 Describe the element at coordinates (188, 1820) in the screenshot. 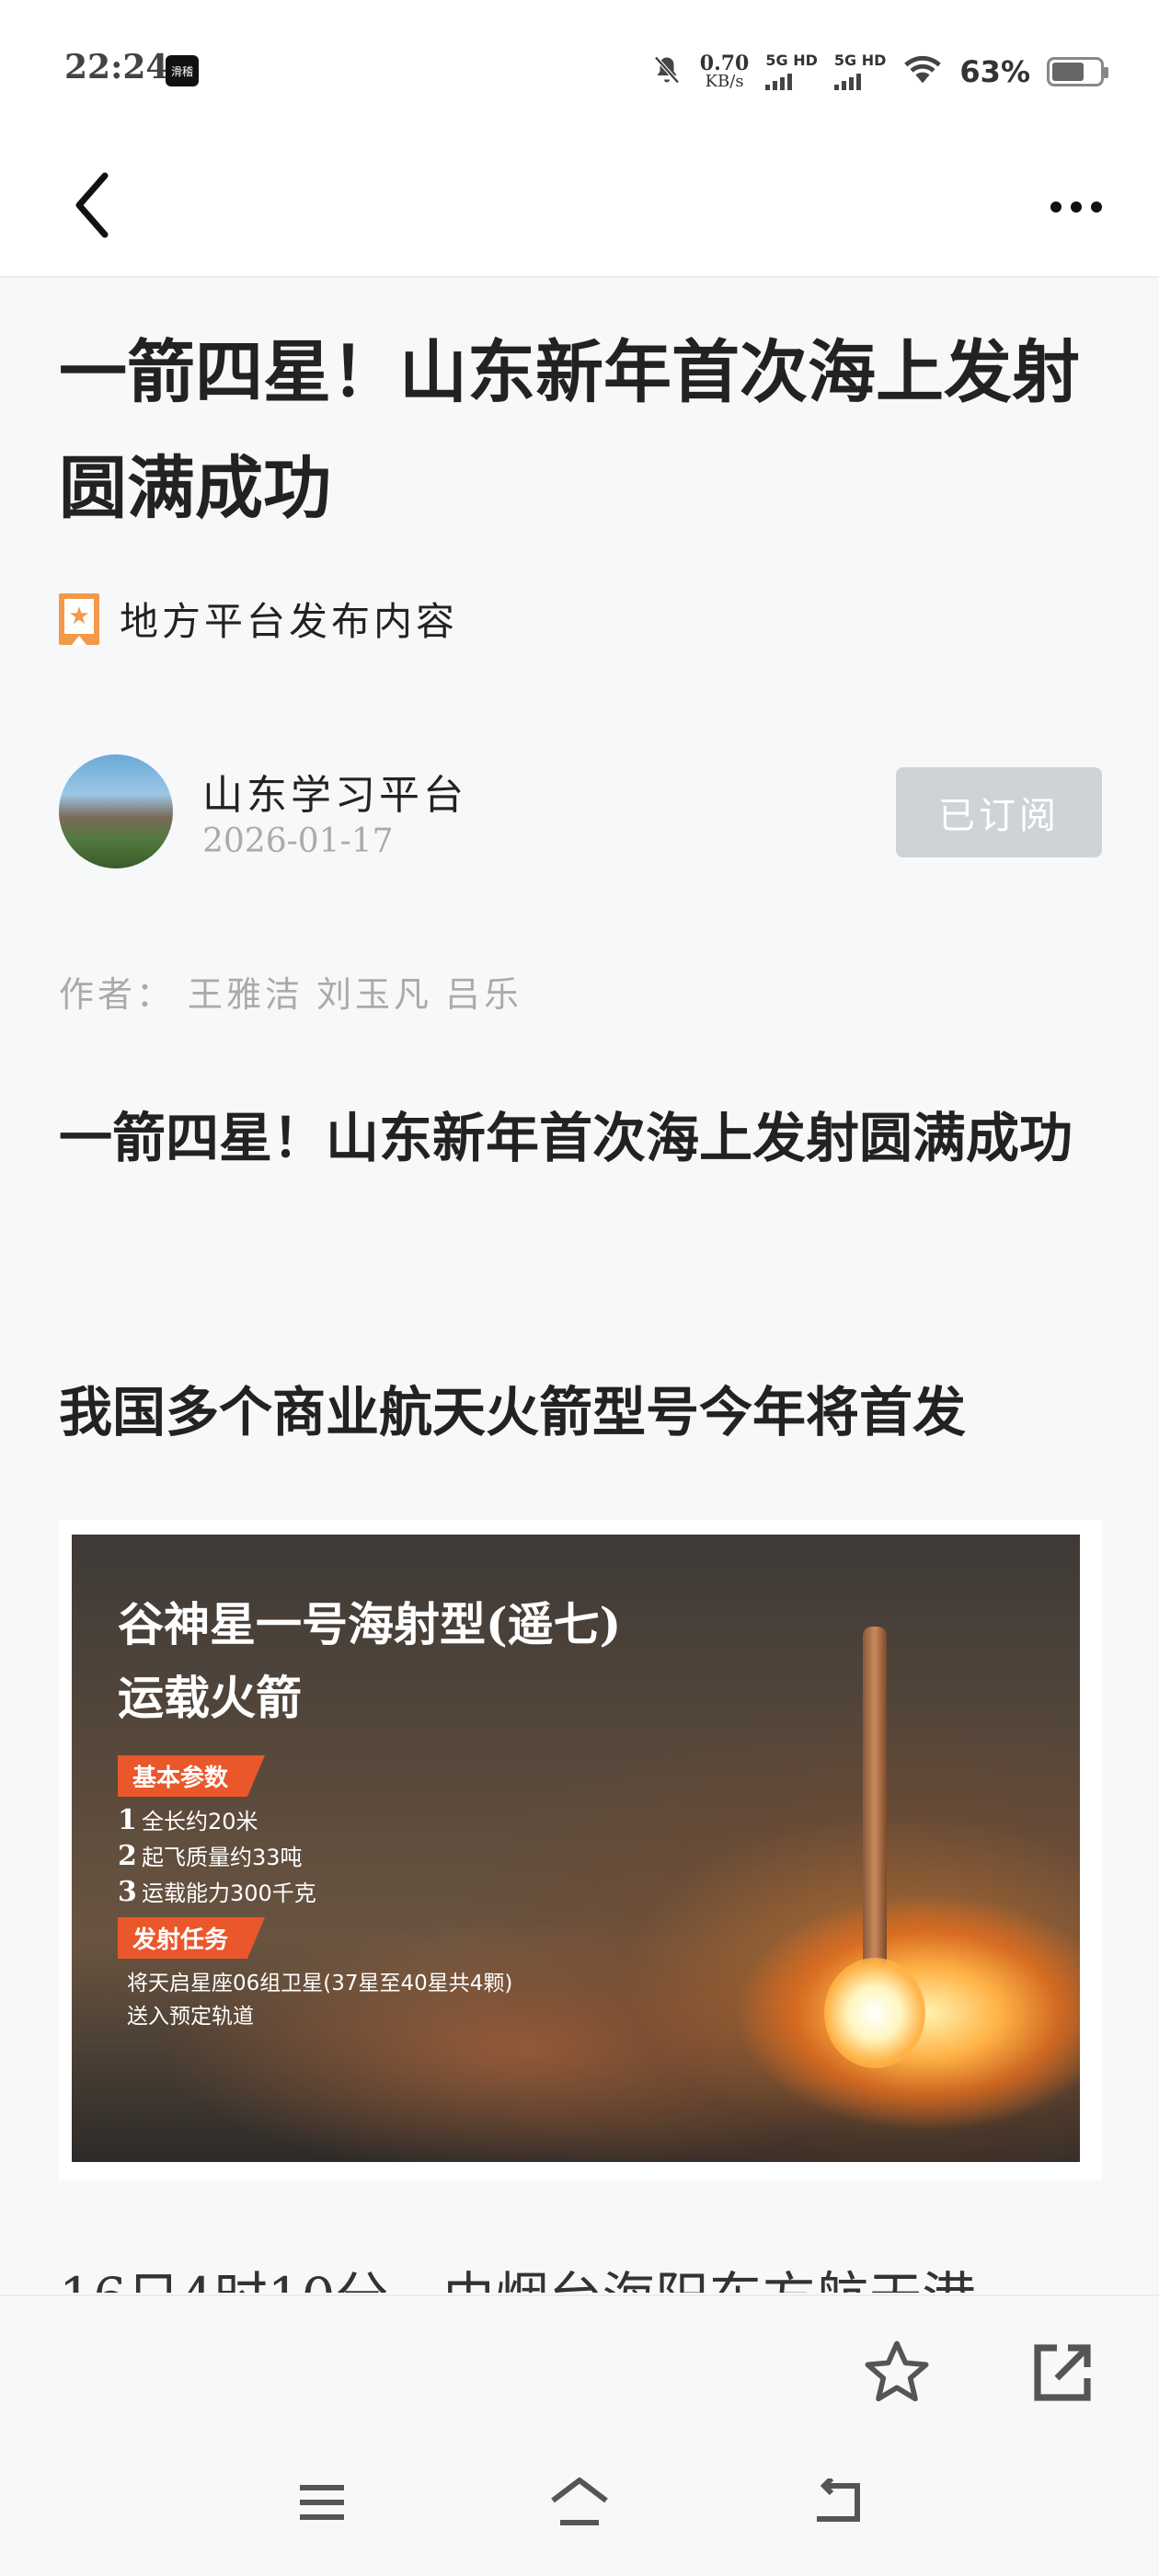

I see `list-item: 1 全长约20米` at that location.